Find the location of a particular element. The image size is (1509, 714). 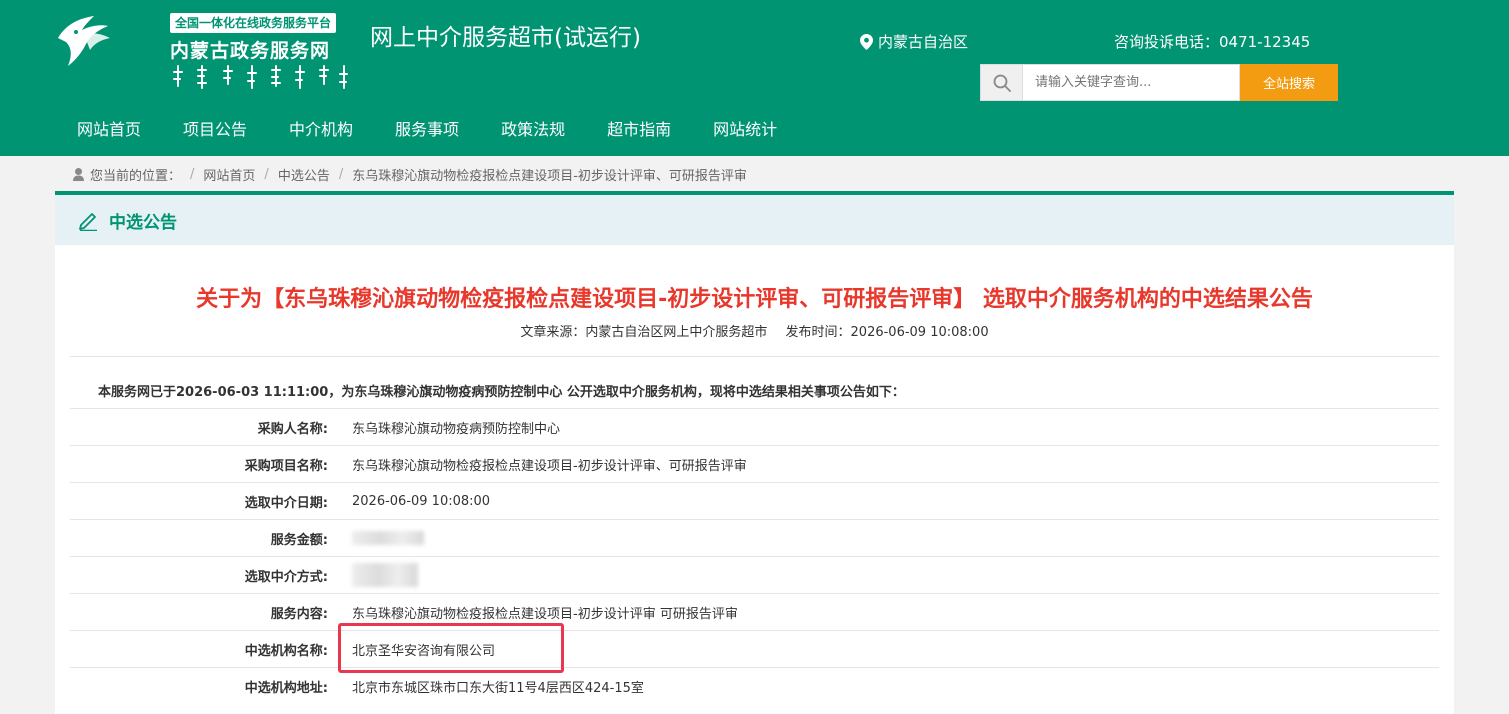

user-location-icon is located at coordinates (78, 174).